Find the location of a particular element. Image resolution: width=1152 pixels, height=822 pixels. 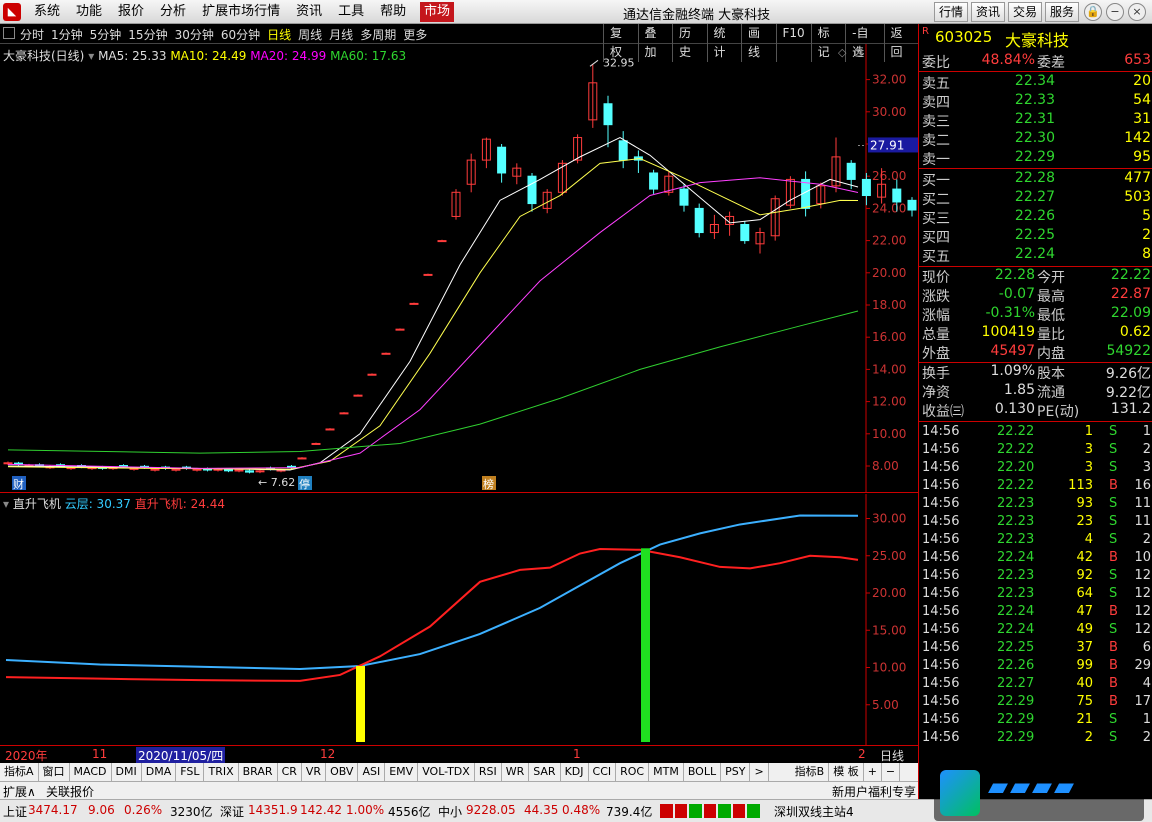

menu-item: 资讯 is located at coordinates (309, 12).